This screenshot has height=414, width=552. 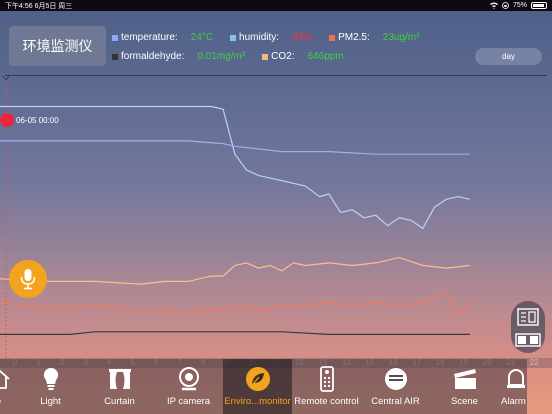 What do you see at coordinates (188, 401) in the screenshot?
I see `nav-label-ip-camera: IP camera` at bounding box center [188, 401].